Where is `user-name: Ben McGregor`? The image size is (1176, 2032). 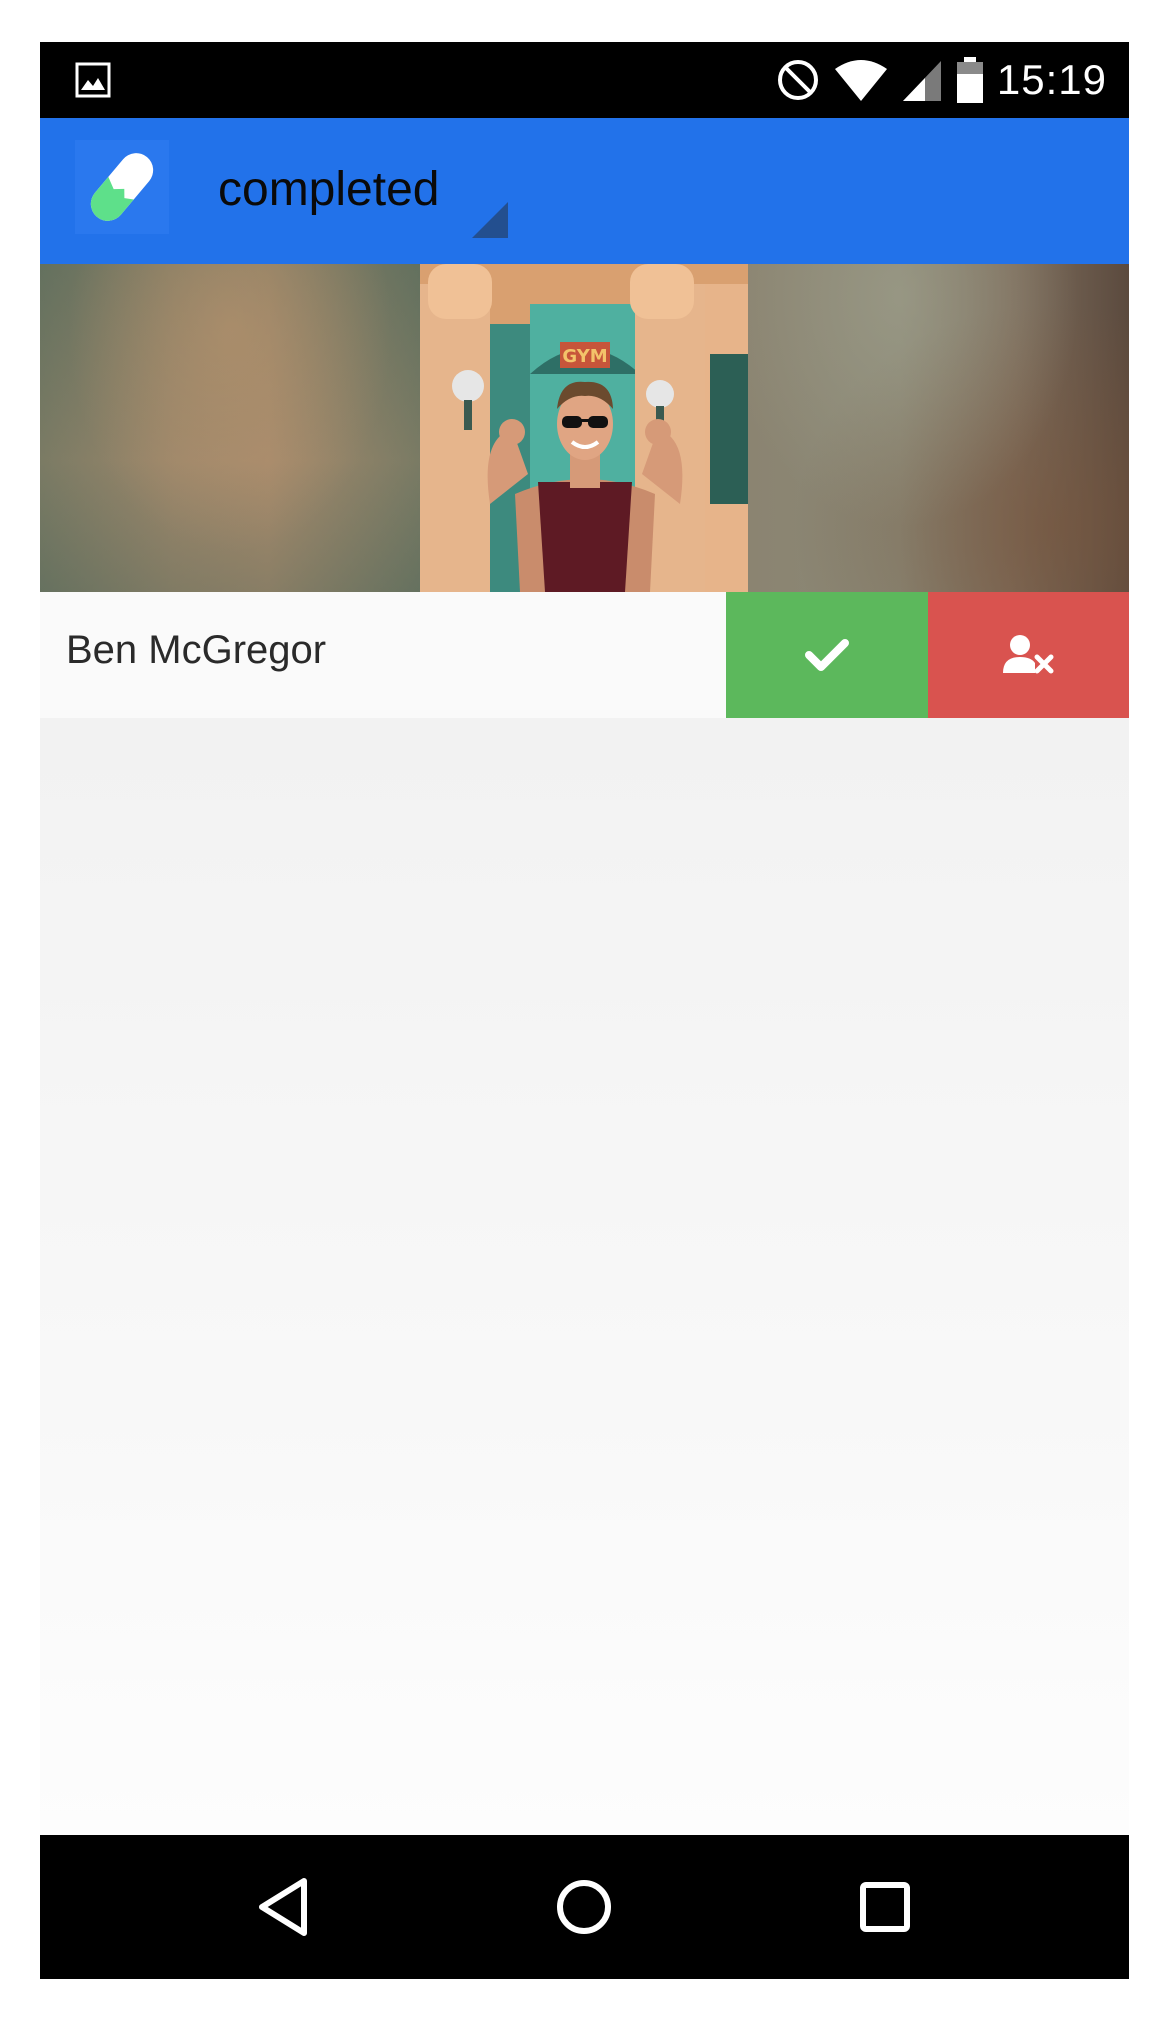
user-name: Ben McGregor is located at coordinates (196, 650).